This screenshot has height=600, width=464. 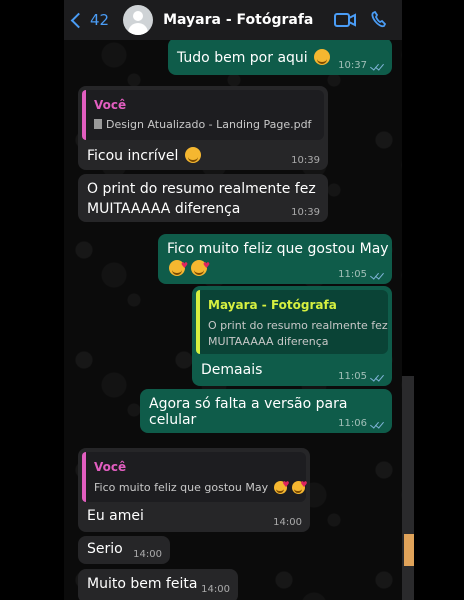 What do you see at coordinates (352, 65) in the screenshot?
I see `message-time: 10:37` at bounding box center [352, 65].